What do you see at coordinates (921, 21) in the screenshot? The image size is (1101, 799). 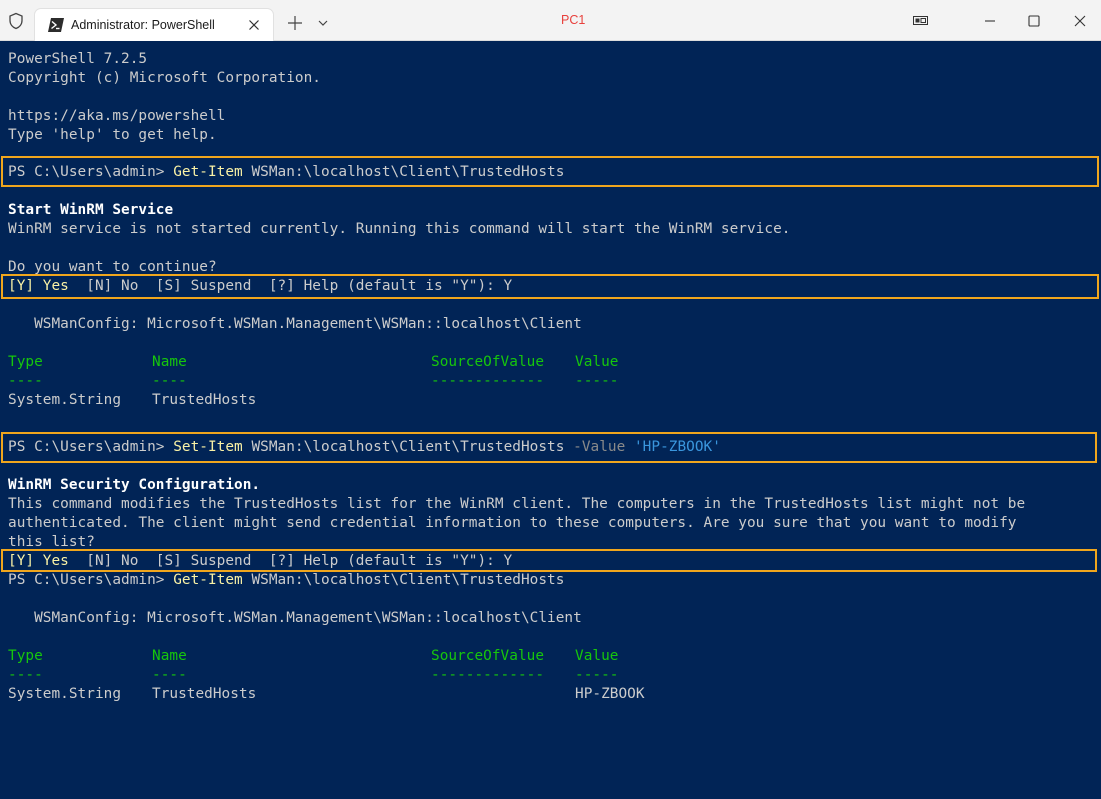 I see `snap-icon` at bounding box center [921, 21].